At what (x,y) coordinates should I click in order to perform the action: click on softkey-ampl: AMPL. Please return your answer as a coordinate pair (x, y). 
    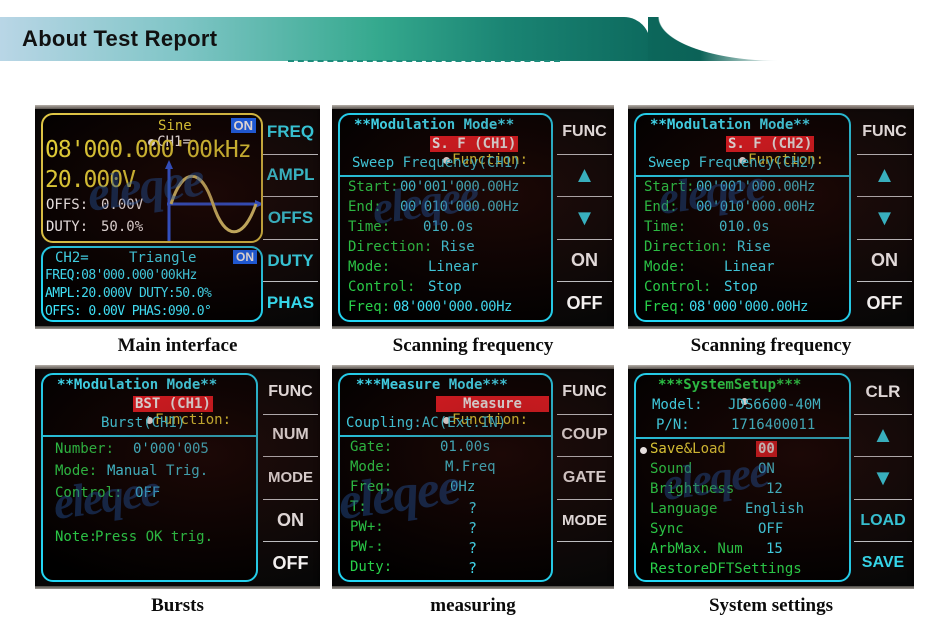
    Looking at the image, I should click on (290, 175).